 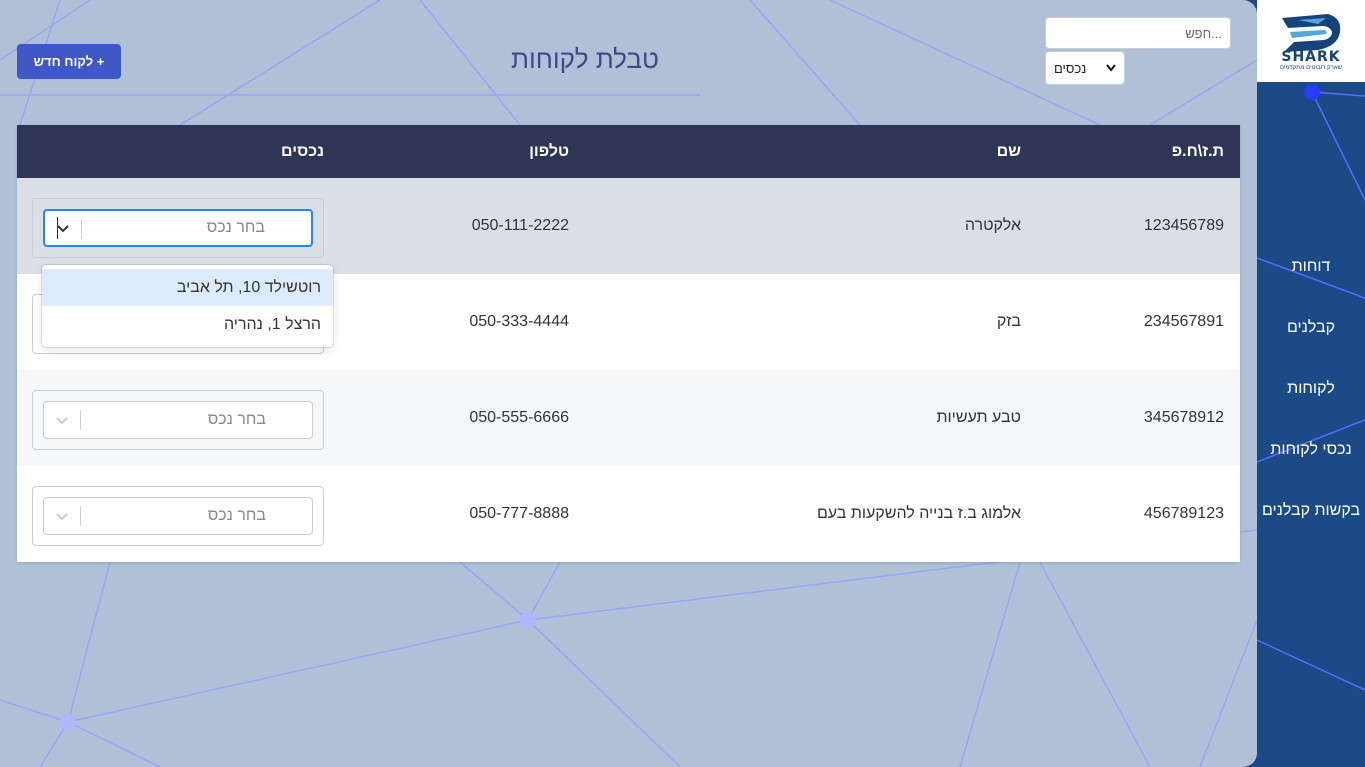 What do you see at coordinates (1138, 33) in the screenshot?
I see `search-input` at bounding box center [1138, 33].